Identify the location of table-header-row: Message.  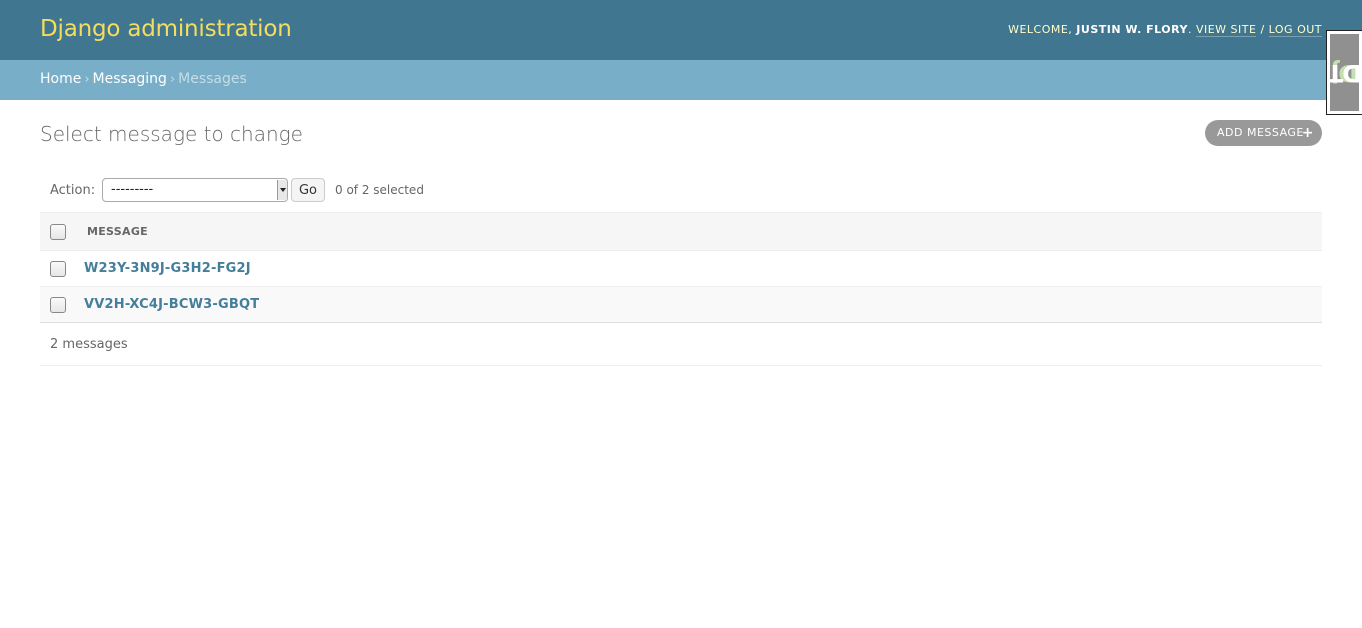
(681, 231).